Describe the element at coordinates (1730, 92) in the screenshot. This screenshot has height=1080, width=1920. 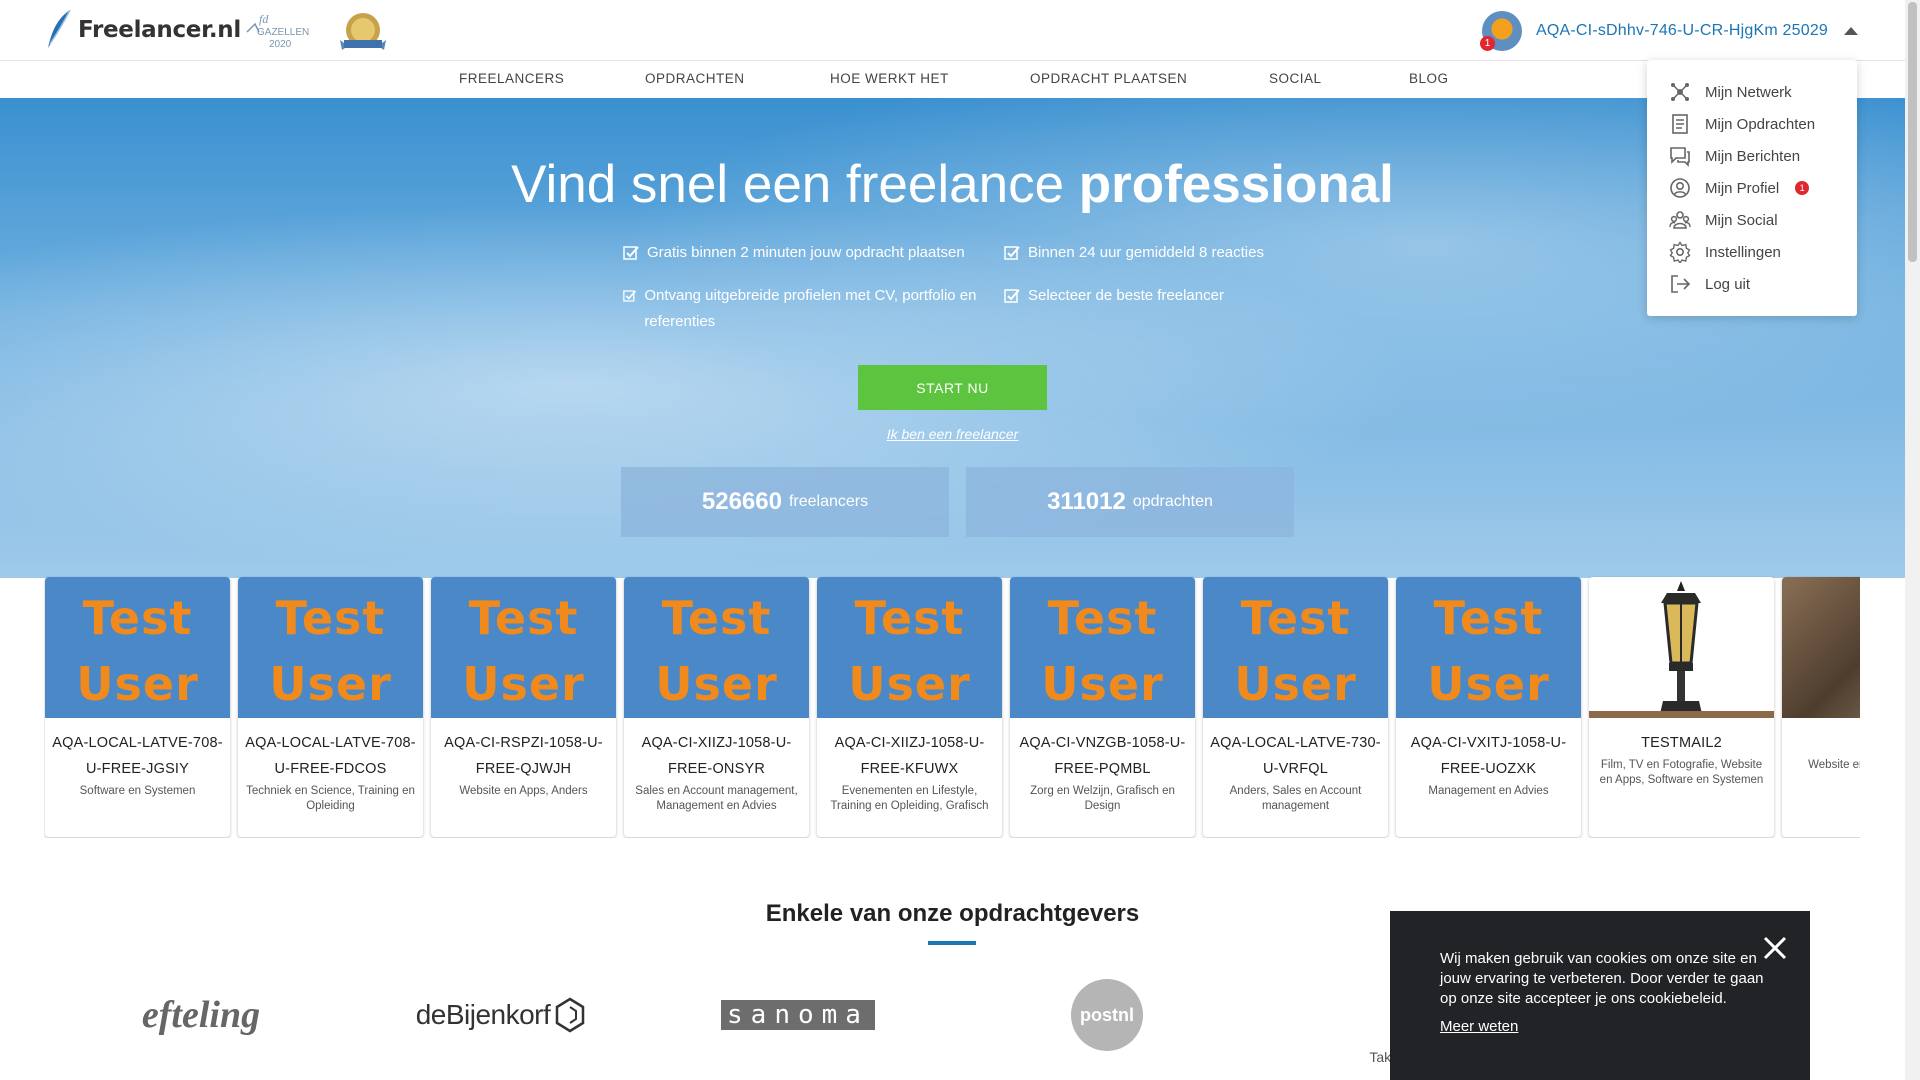
I see `menu-item-mijn-netwerk: Mijn Netwerk` at that location.